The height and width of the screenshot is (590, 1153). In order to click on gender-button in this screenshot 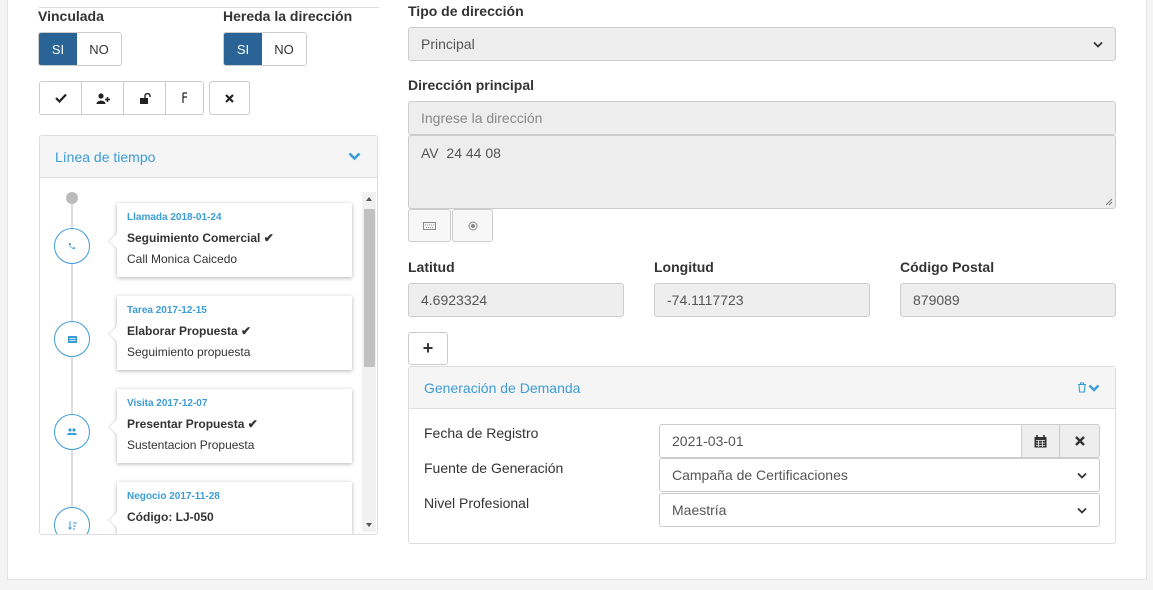, I will do `click(184, 98)`.